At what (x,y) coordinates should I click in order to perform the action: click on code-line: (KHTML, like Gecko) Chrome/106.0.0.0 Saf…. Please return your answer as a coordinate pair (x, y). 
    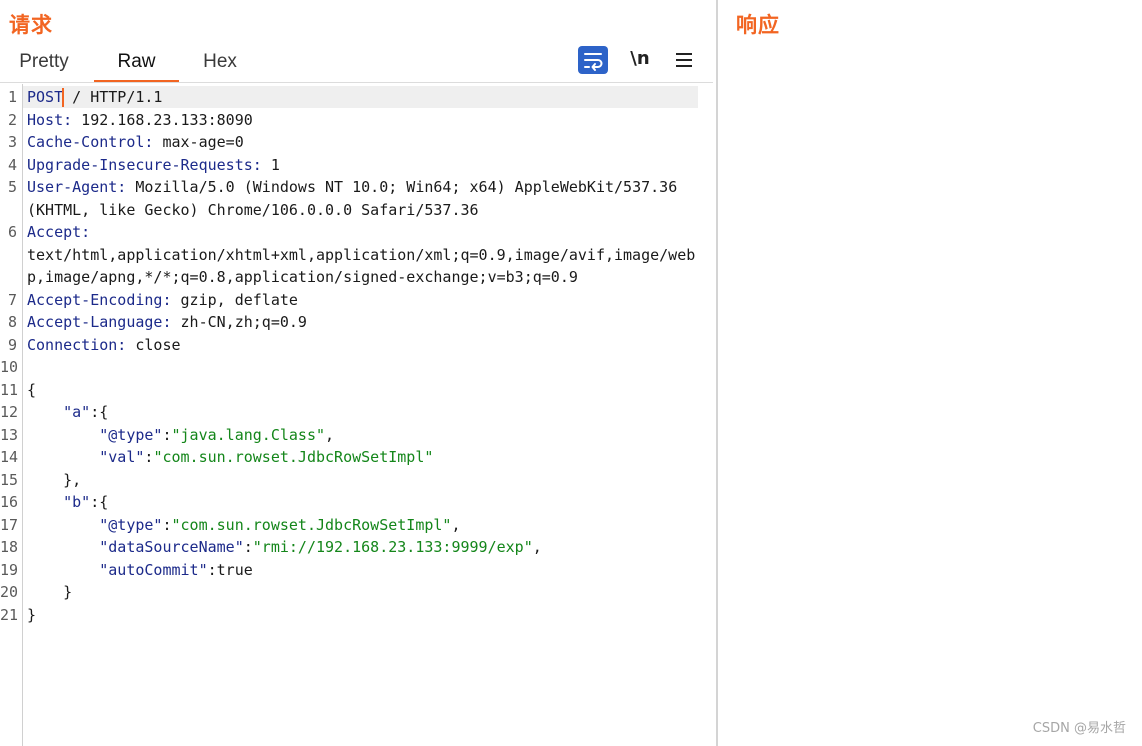
    Looking at the image, I should click on (253, 210).